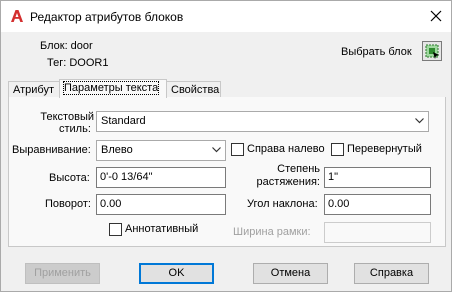 The image size is (452, 292). Describe the element at coordinates (51, 150) in the screenshot. I see `justification-label: Выравнивание:` at that location.